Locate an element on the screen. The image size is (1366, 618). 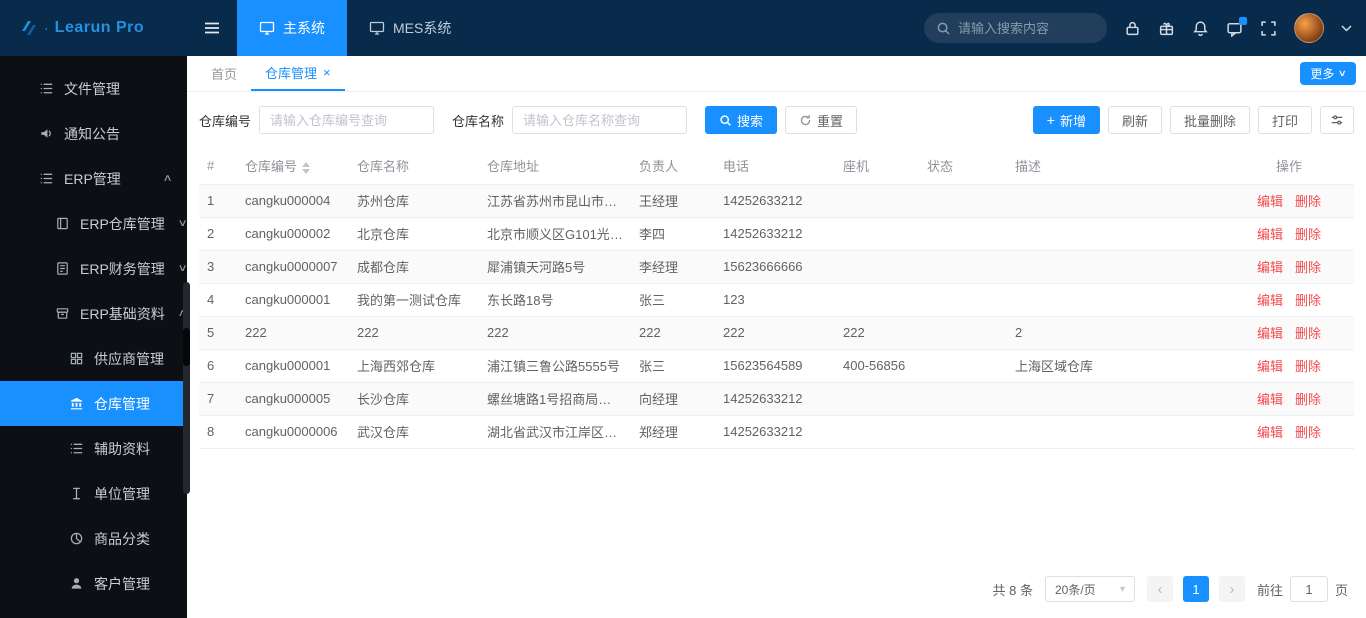
refresh-button: 刷新 is located at coordinates (1134, 120).